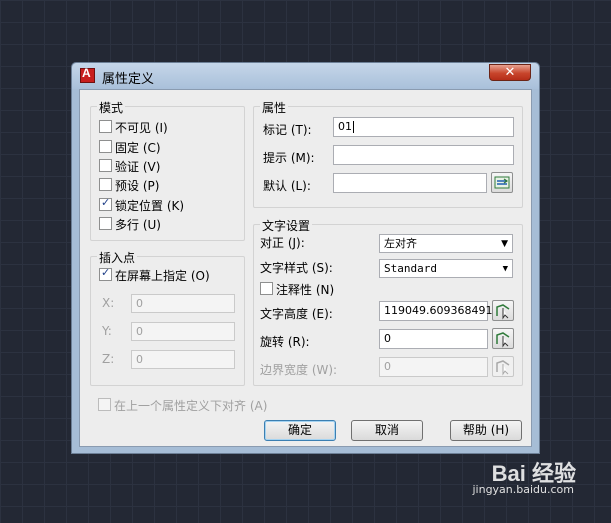  Describe the element at coordinates (286, 225) in the screenshot. I see `text-settings-legend: 文字设置` at that location.